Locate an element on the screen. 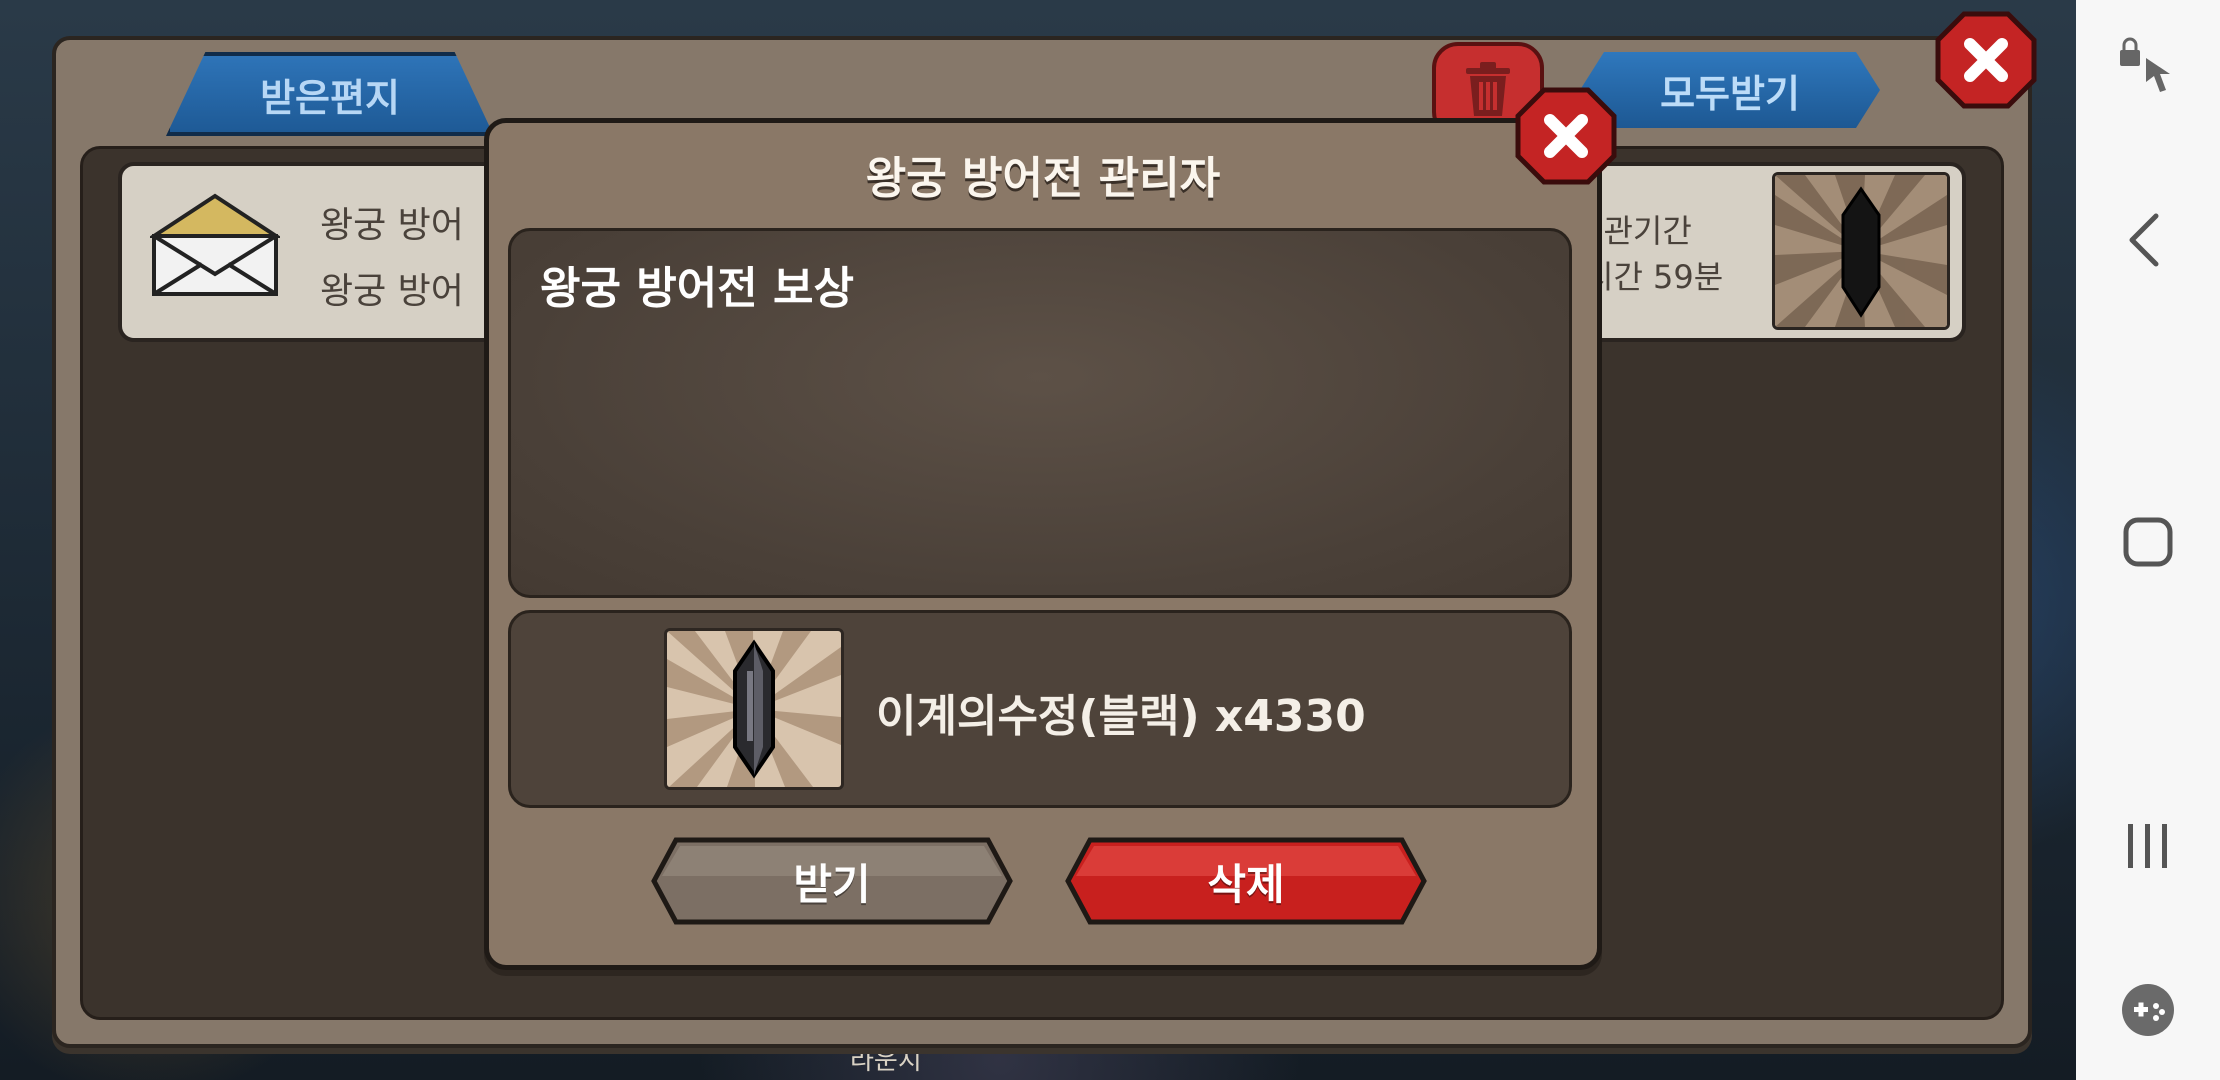 Image resolution: width=2220 pixels, height=1080 pixels. receive-all-button: 모두받기 is located at coordinates (1730, 90).